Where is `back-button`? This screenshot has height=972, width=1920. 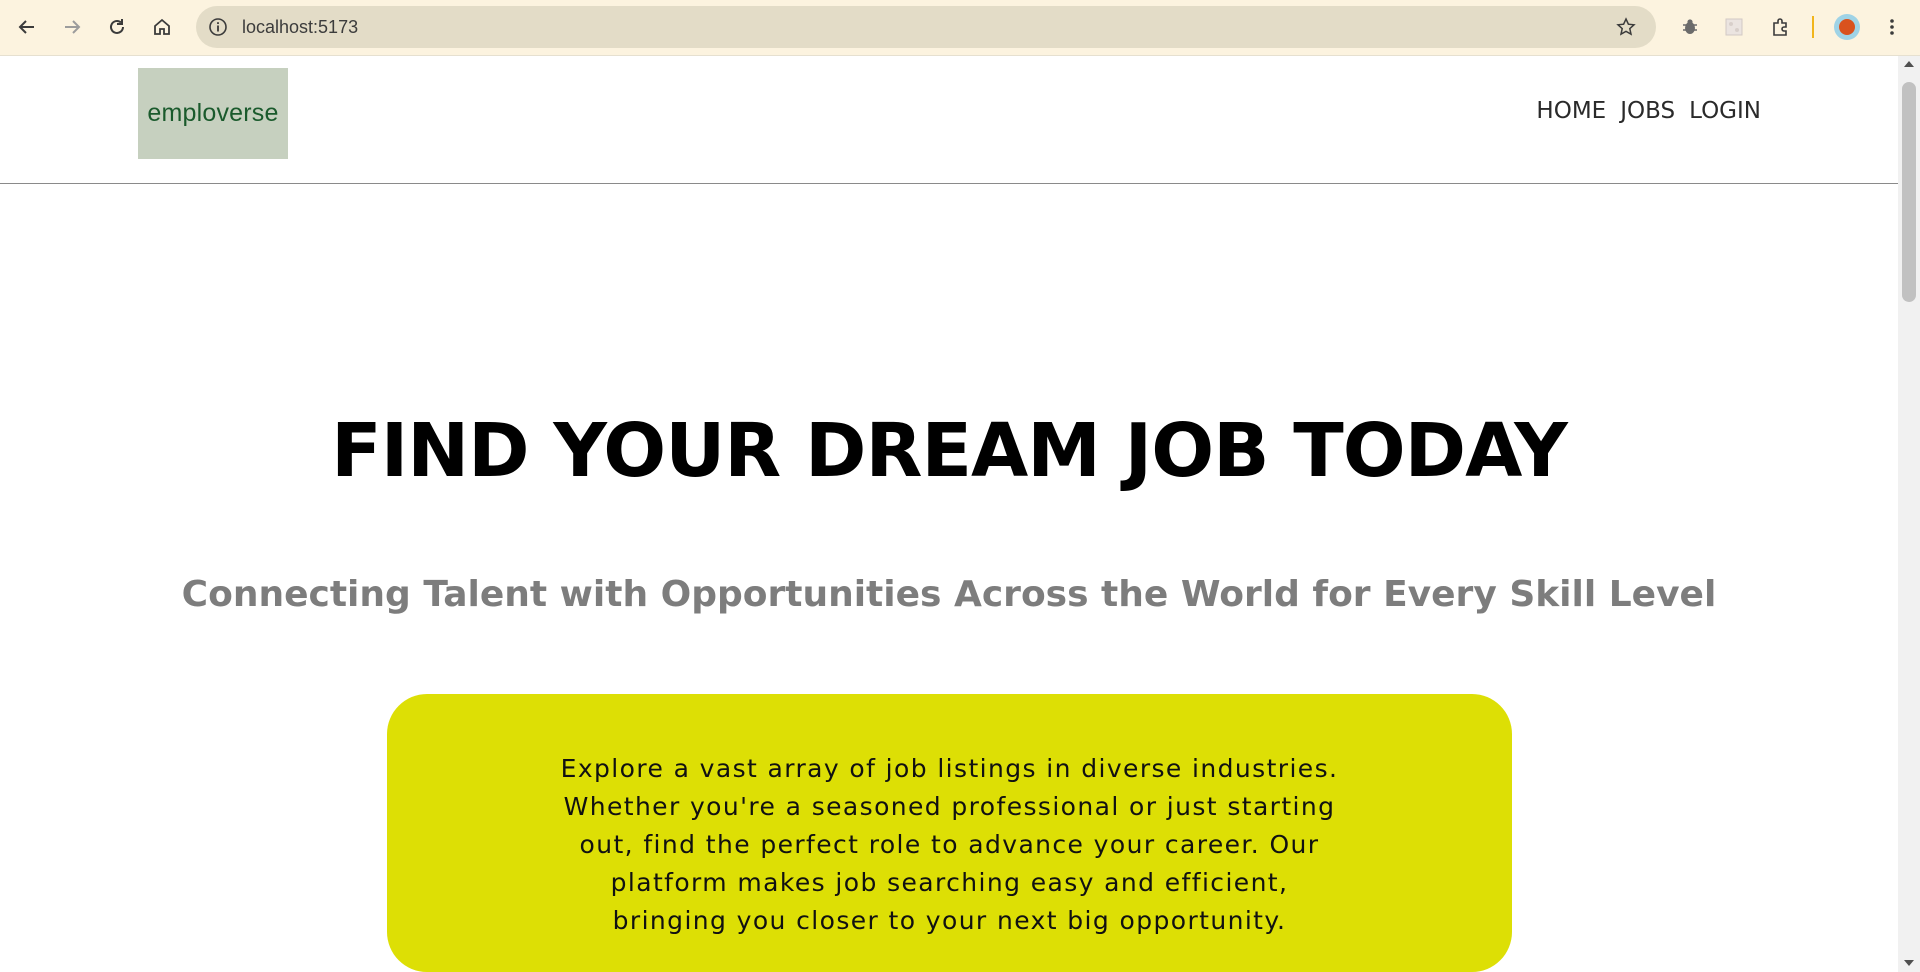
back-button is located at coordinates (27, 27).